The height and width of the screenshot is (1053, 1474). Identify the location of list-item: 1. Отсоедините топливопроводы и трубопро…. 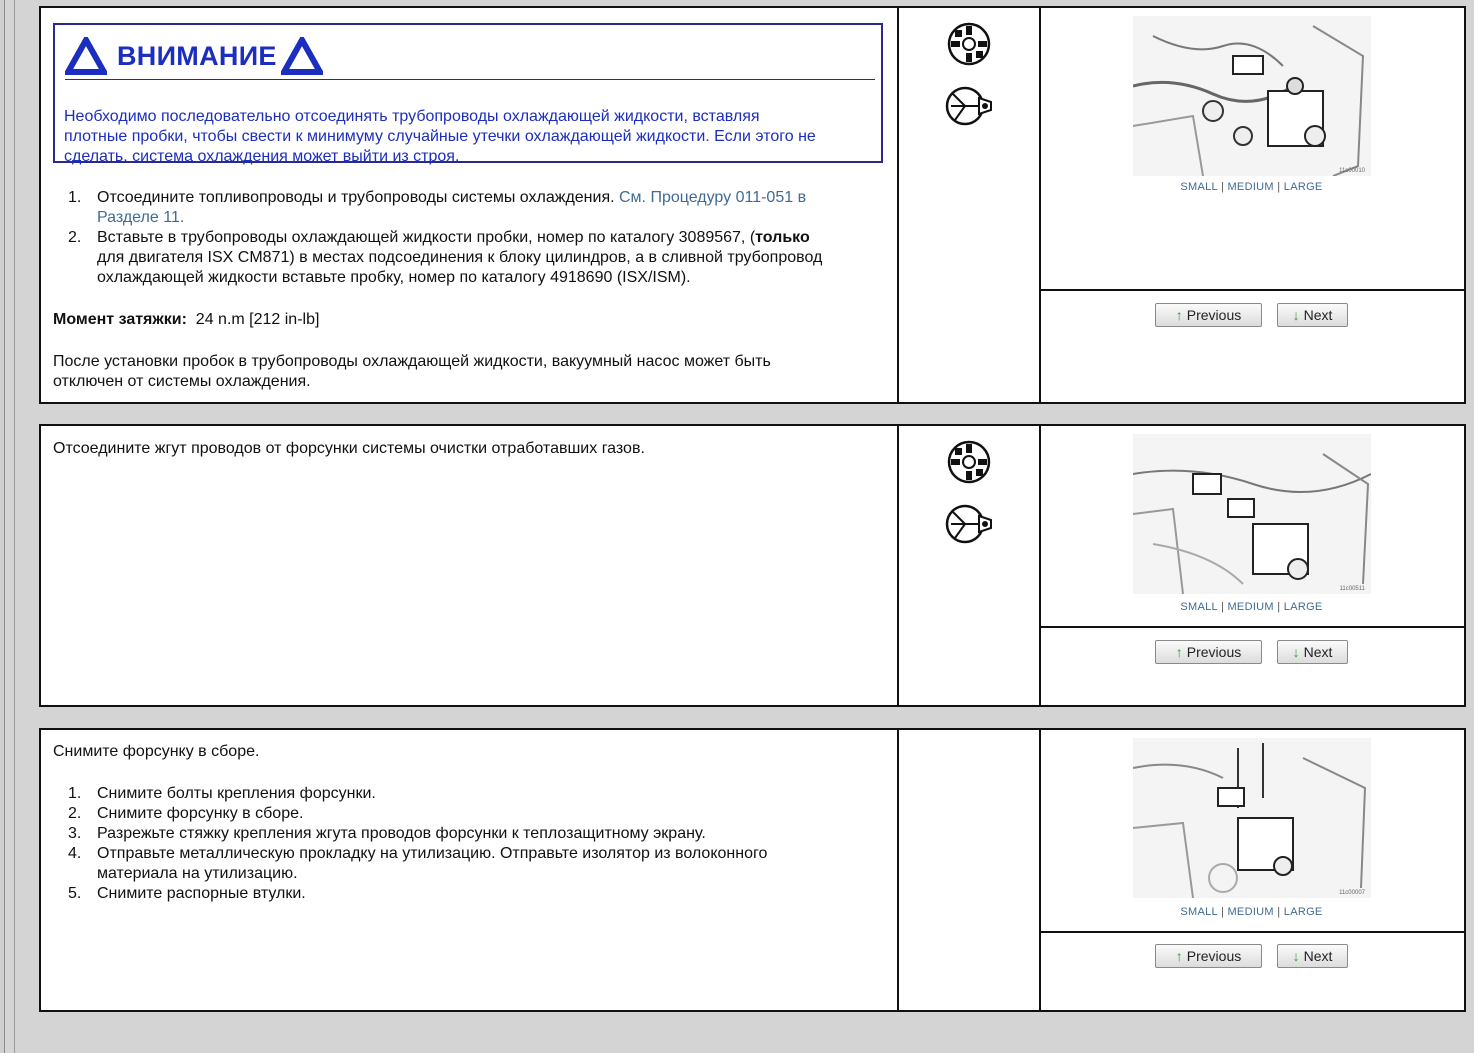
(437, 207).